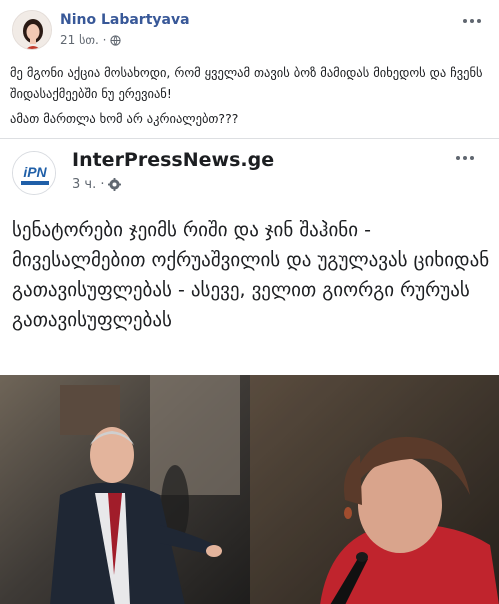 The image size is (499, 604). I want to click on shared-meta: 3 ч. ·, so click(97, 184).